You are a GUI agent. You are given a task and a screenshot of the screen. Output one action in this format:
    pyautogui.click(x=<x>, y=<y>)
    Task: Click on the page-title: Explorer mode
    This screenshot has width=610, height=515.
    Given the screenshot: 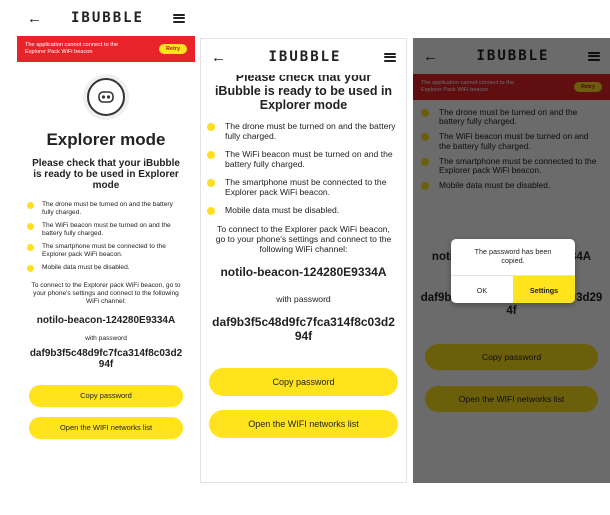 What is the action you would take?
    pyautogui.click(x=106, y=139)
    